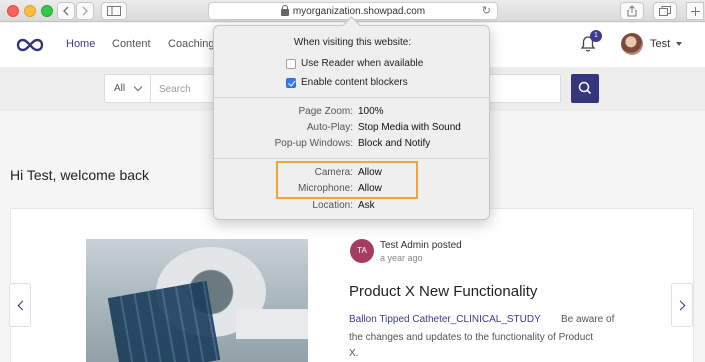 The height and width of the screenshot is (362, 705). Describe the element at coordinates (421, 245) in the screenshot. I see `post-author: Test Admin posted` at that location.